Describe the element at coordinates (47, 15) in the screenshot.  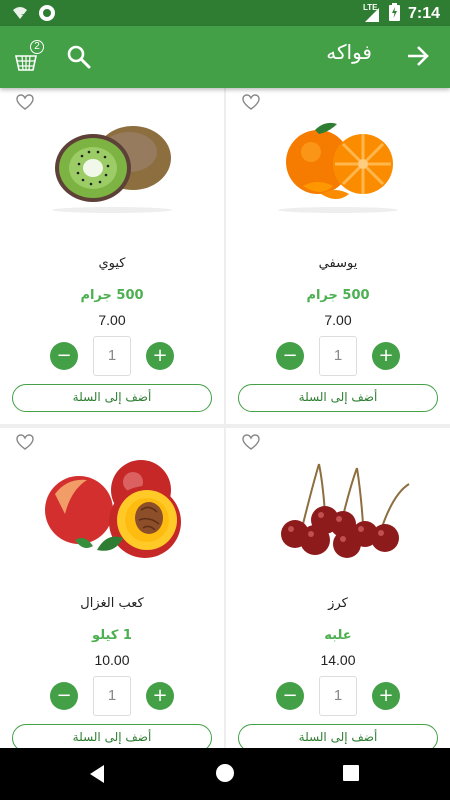
I see `circle-notification-icon` at that location.